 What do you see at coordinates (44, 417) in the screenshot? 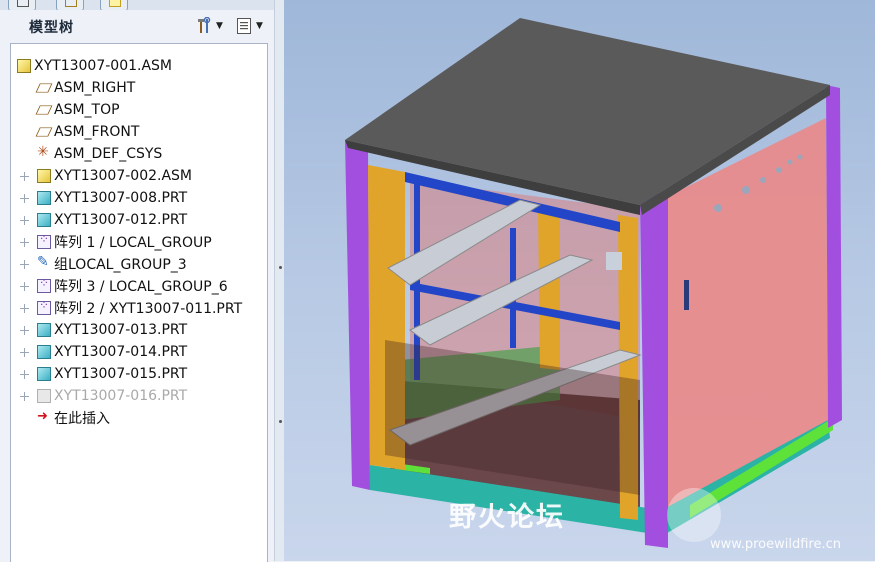
I see `insert-here-icon` at bounding box center [44, 417].